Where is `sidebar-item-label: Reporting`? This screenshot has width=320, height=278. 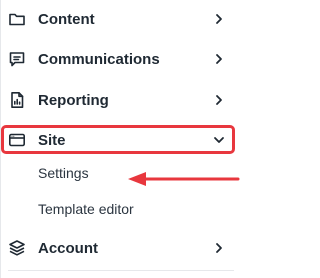
sidebar-item-label: Reporting is located at coordinates (73, 100).